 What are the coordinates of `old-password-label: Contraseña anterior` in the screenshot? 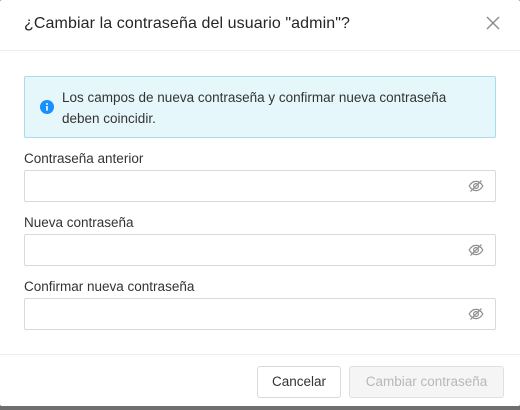 It's located at (84, 158).